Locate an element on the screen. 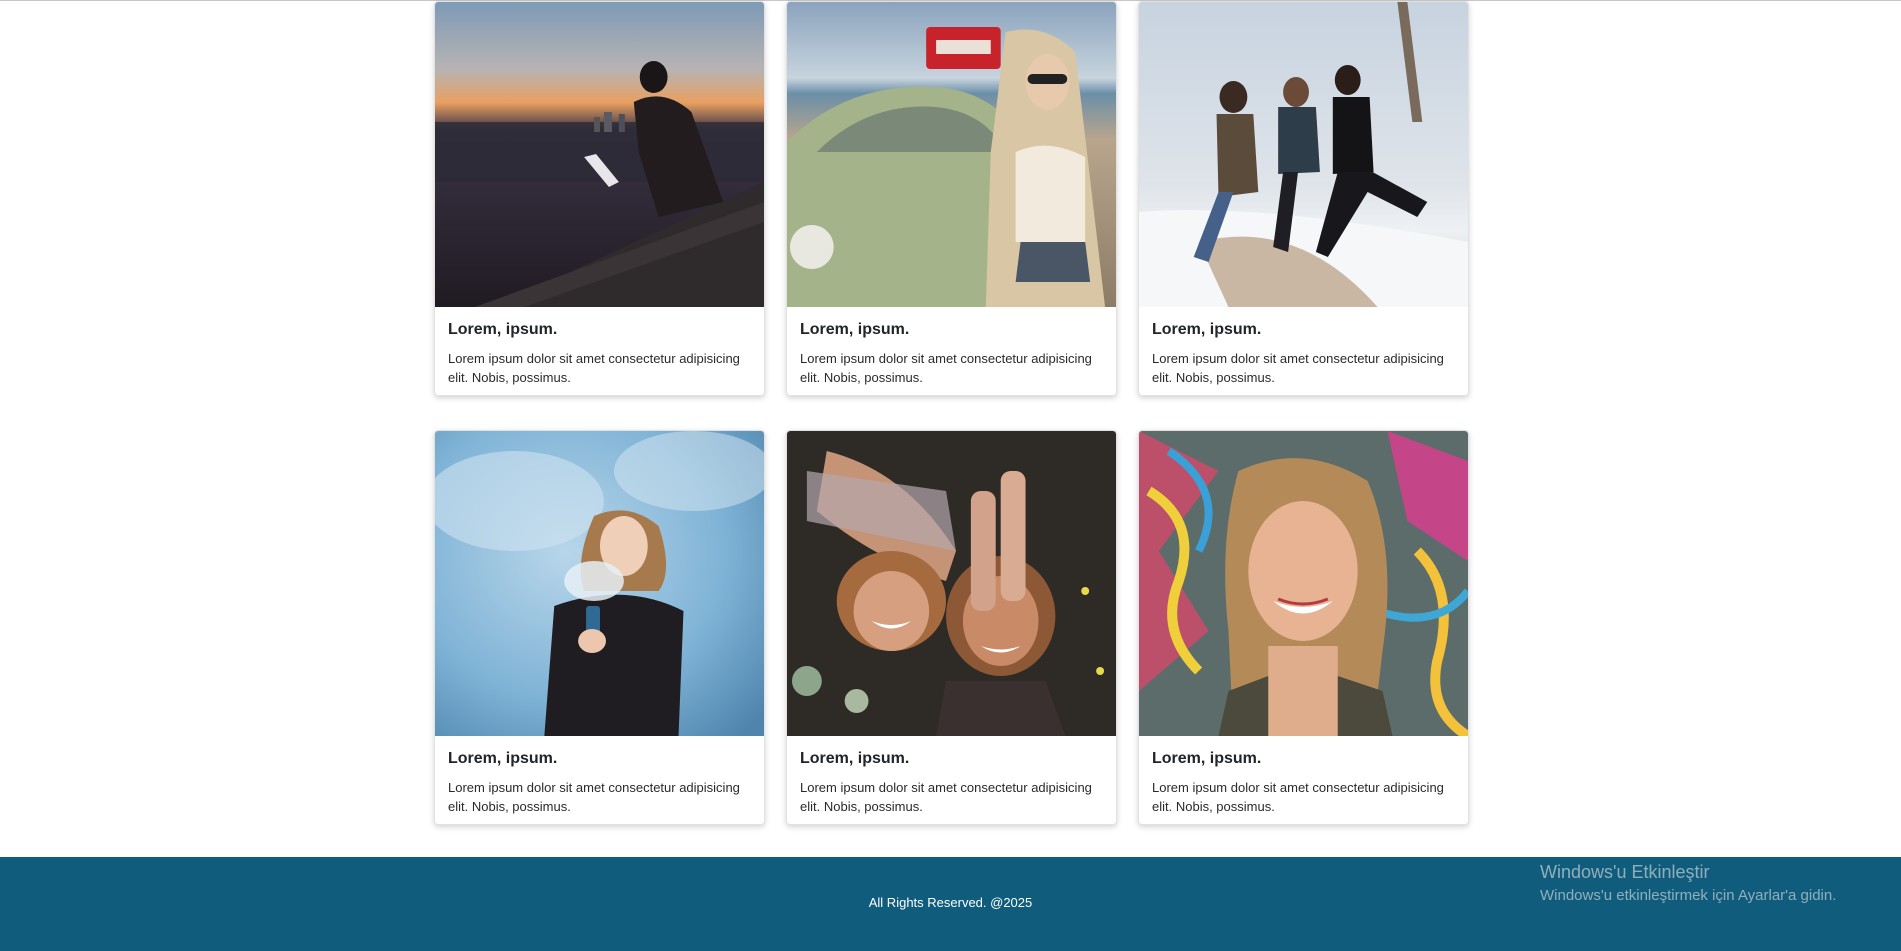 This screenshot has width=1901, height=951. card-image-two-women-laughing is located at coordinates (951, 583).